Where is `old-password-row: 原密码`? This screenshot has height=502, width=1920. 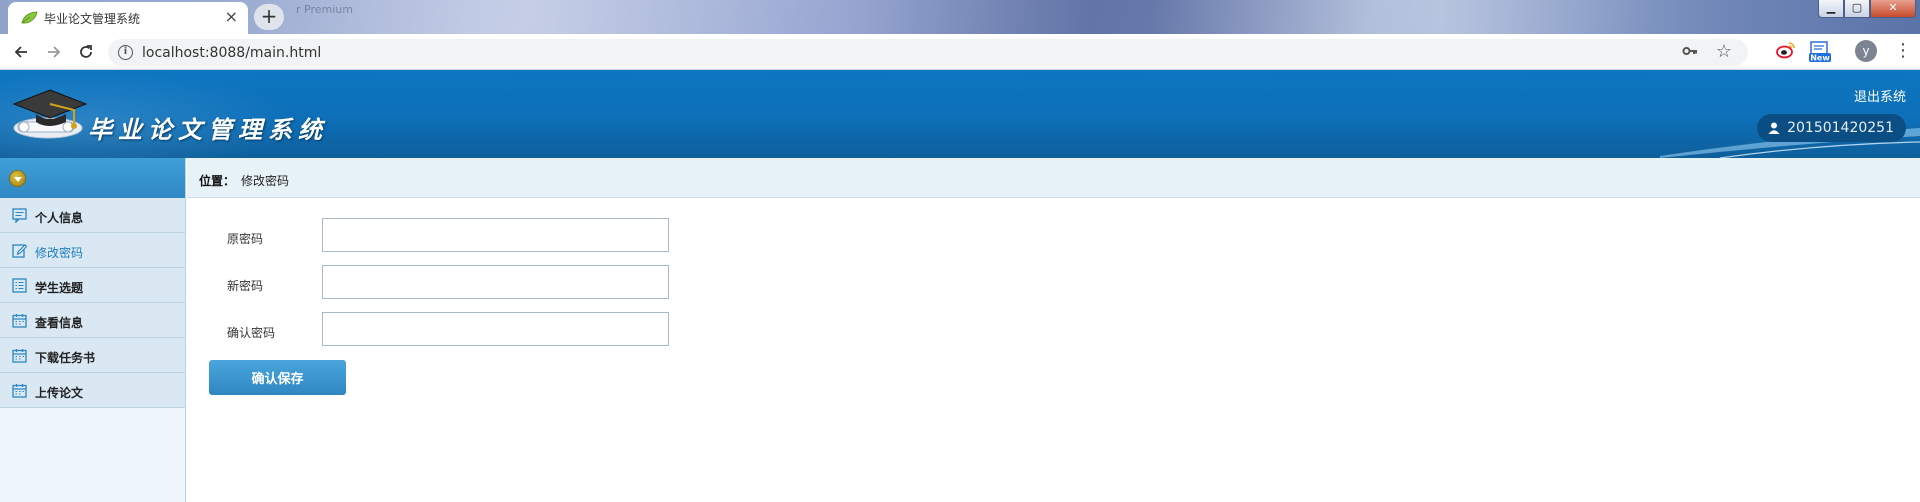
old-password-row: 原密码 is located at coordinates (487, 236).